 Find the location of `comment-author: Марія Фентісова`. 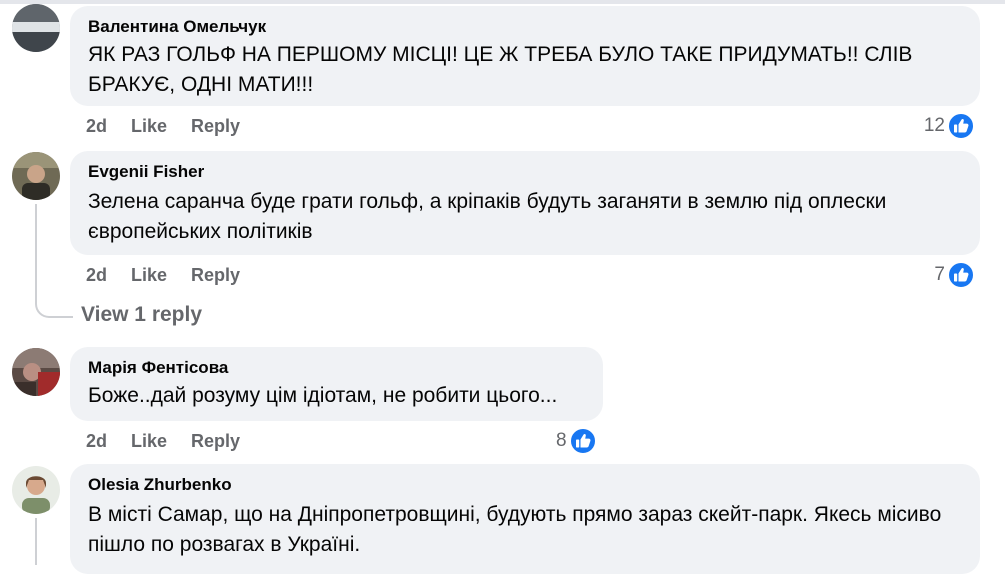

comment-author: Марія Фентісова is located at coordinates (336, 368).